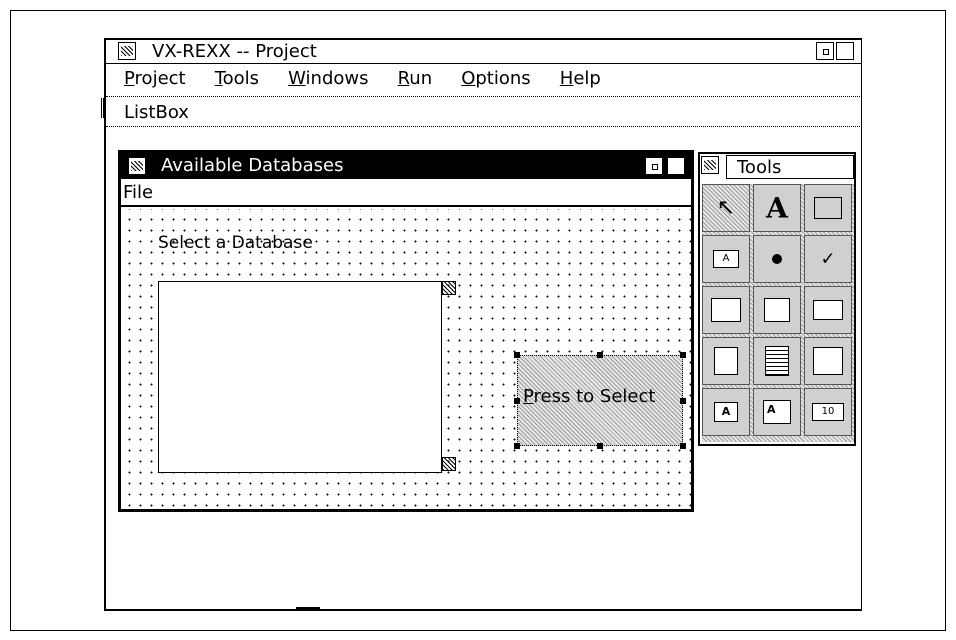 This screenshot has height=640, width=956. What do you see at coordinates (517, 446) in the screenshot?
I see `handle-bottom-left` at bounding box center [517, 446].